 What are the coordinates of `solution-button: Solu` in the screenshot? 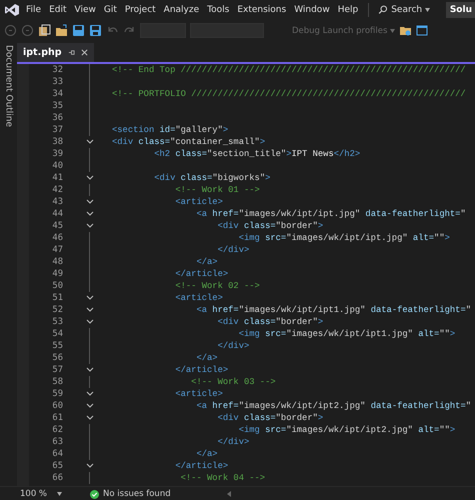 It's located at (460, 10).